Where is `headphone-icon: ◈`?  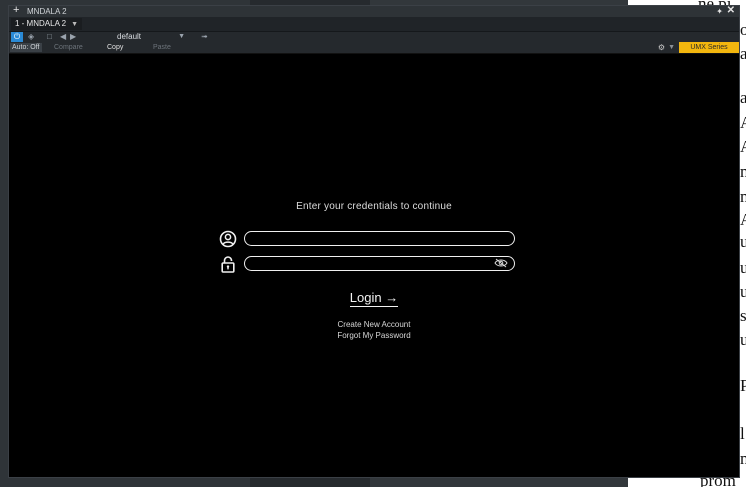 headphone-icon: ◈ is located at coordinates (31, 37).